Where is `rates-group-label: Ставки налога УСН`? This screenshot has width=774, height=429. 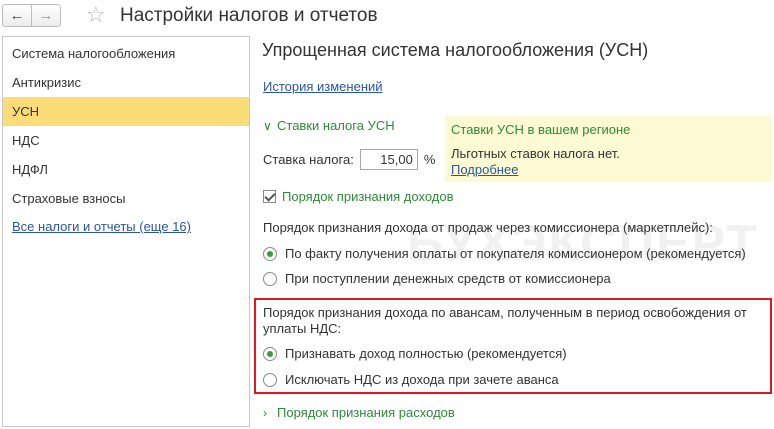 rates-group-label: Ставки налога УСН is located at coordinates (336, 125).